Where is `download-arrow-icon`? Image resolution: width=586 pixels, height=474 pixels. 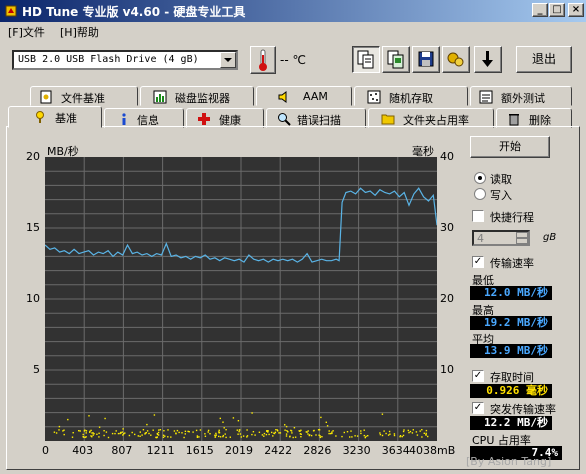
download-arrow-icon is located at coordinates (487, 59).